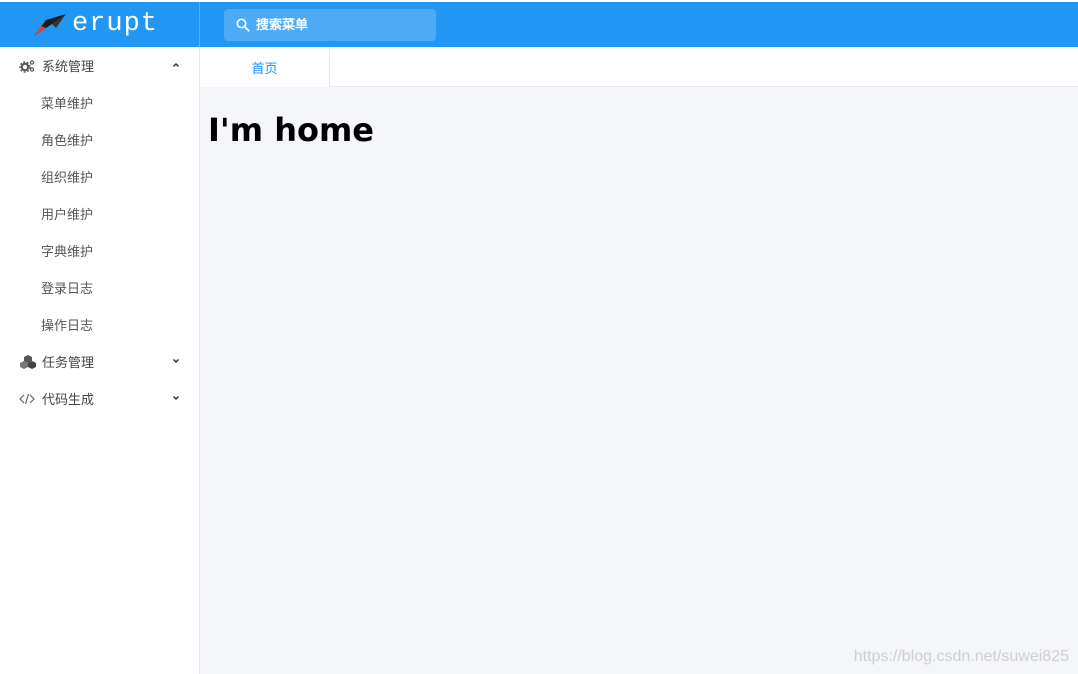 This screenshot has height=674, width=1078. Describe the element at coordinates (99, 213) in the screenshot. I see `sidebar-item-user-maintenance: 用户维护` at that location.